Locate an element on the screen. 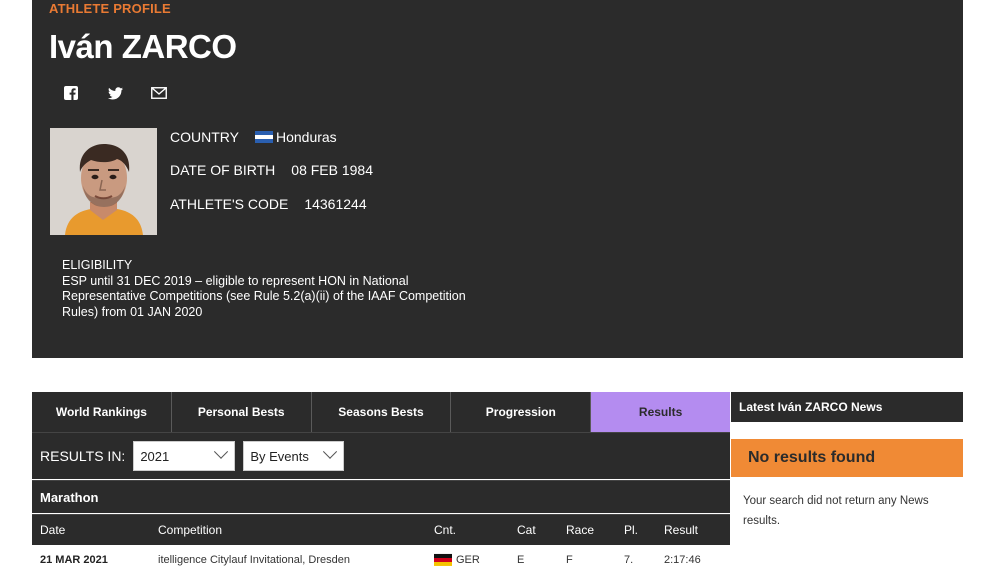 Image resolution: width=1000 pixels, height=575 pixels. mail-icon is located at coordinates (159, 93).